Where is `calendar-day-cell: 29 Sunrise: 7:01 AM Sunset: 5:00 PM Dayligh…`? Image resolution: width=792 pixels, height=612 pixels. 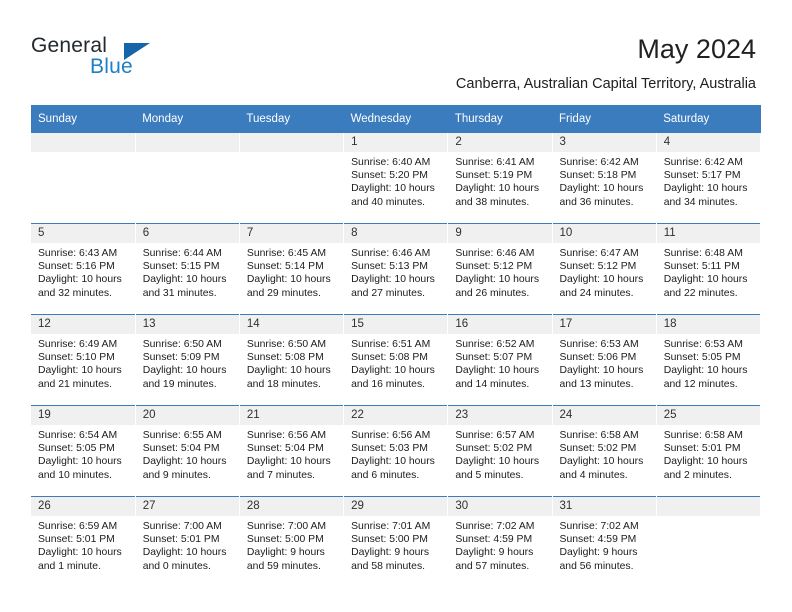 calendar-day-cell: 29 Sunrise: 7:01 AM Sunset: 5:00 PM Dayligh… is located at coordinates (396, 541).